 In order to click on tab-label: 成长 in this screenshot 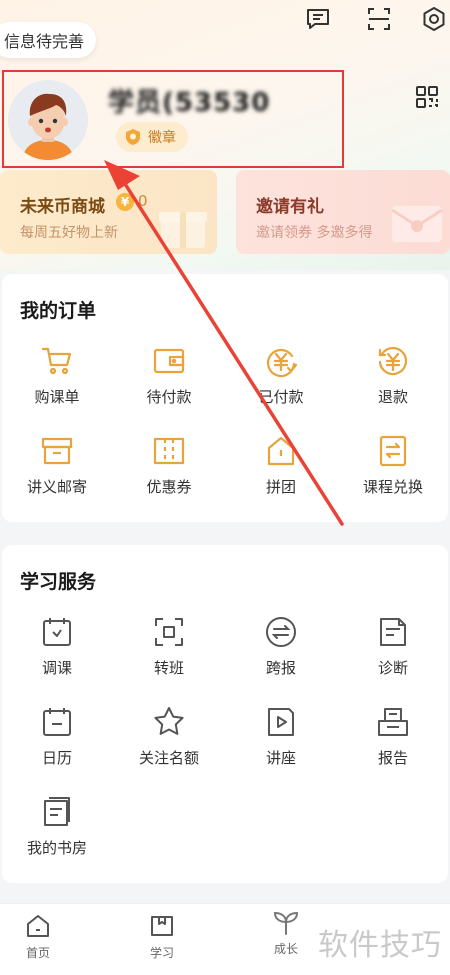, I will do `click(285, 949)`.